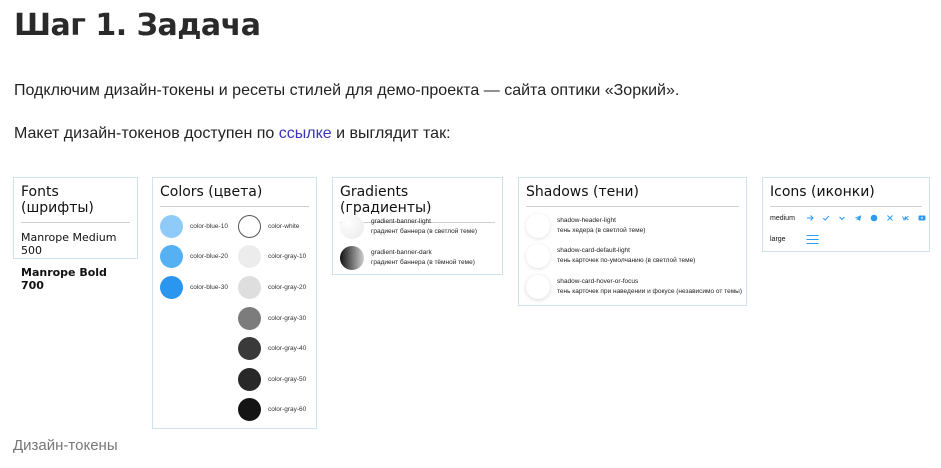 Image resolution: width=941 pixels, height=468 pixels. I want to click on swatch-label: color-white, so click(284, 226).